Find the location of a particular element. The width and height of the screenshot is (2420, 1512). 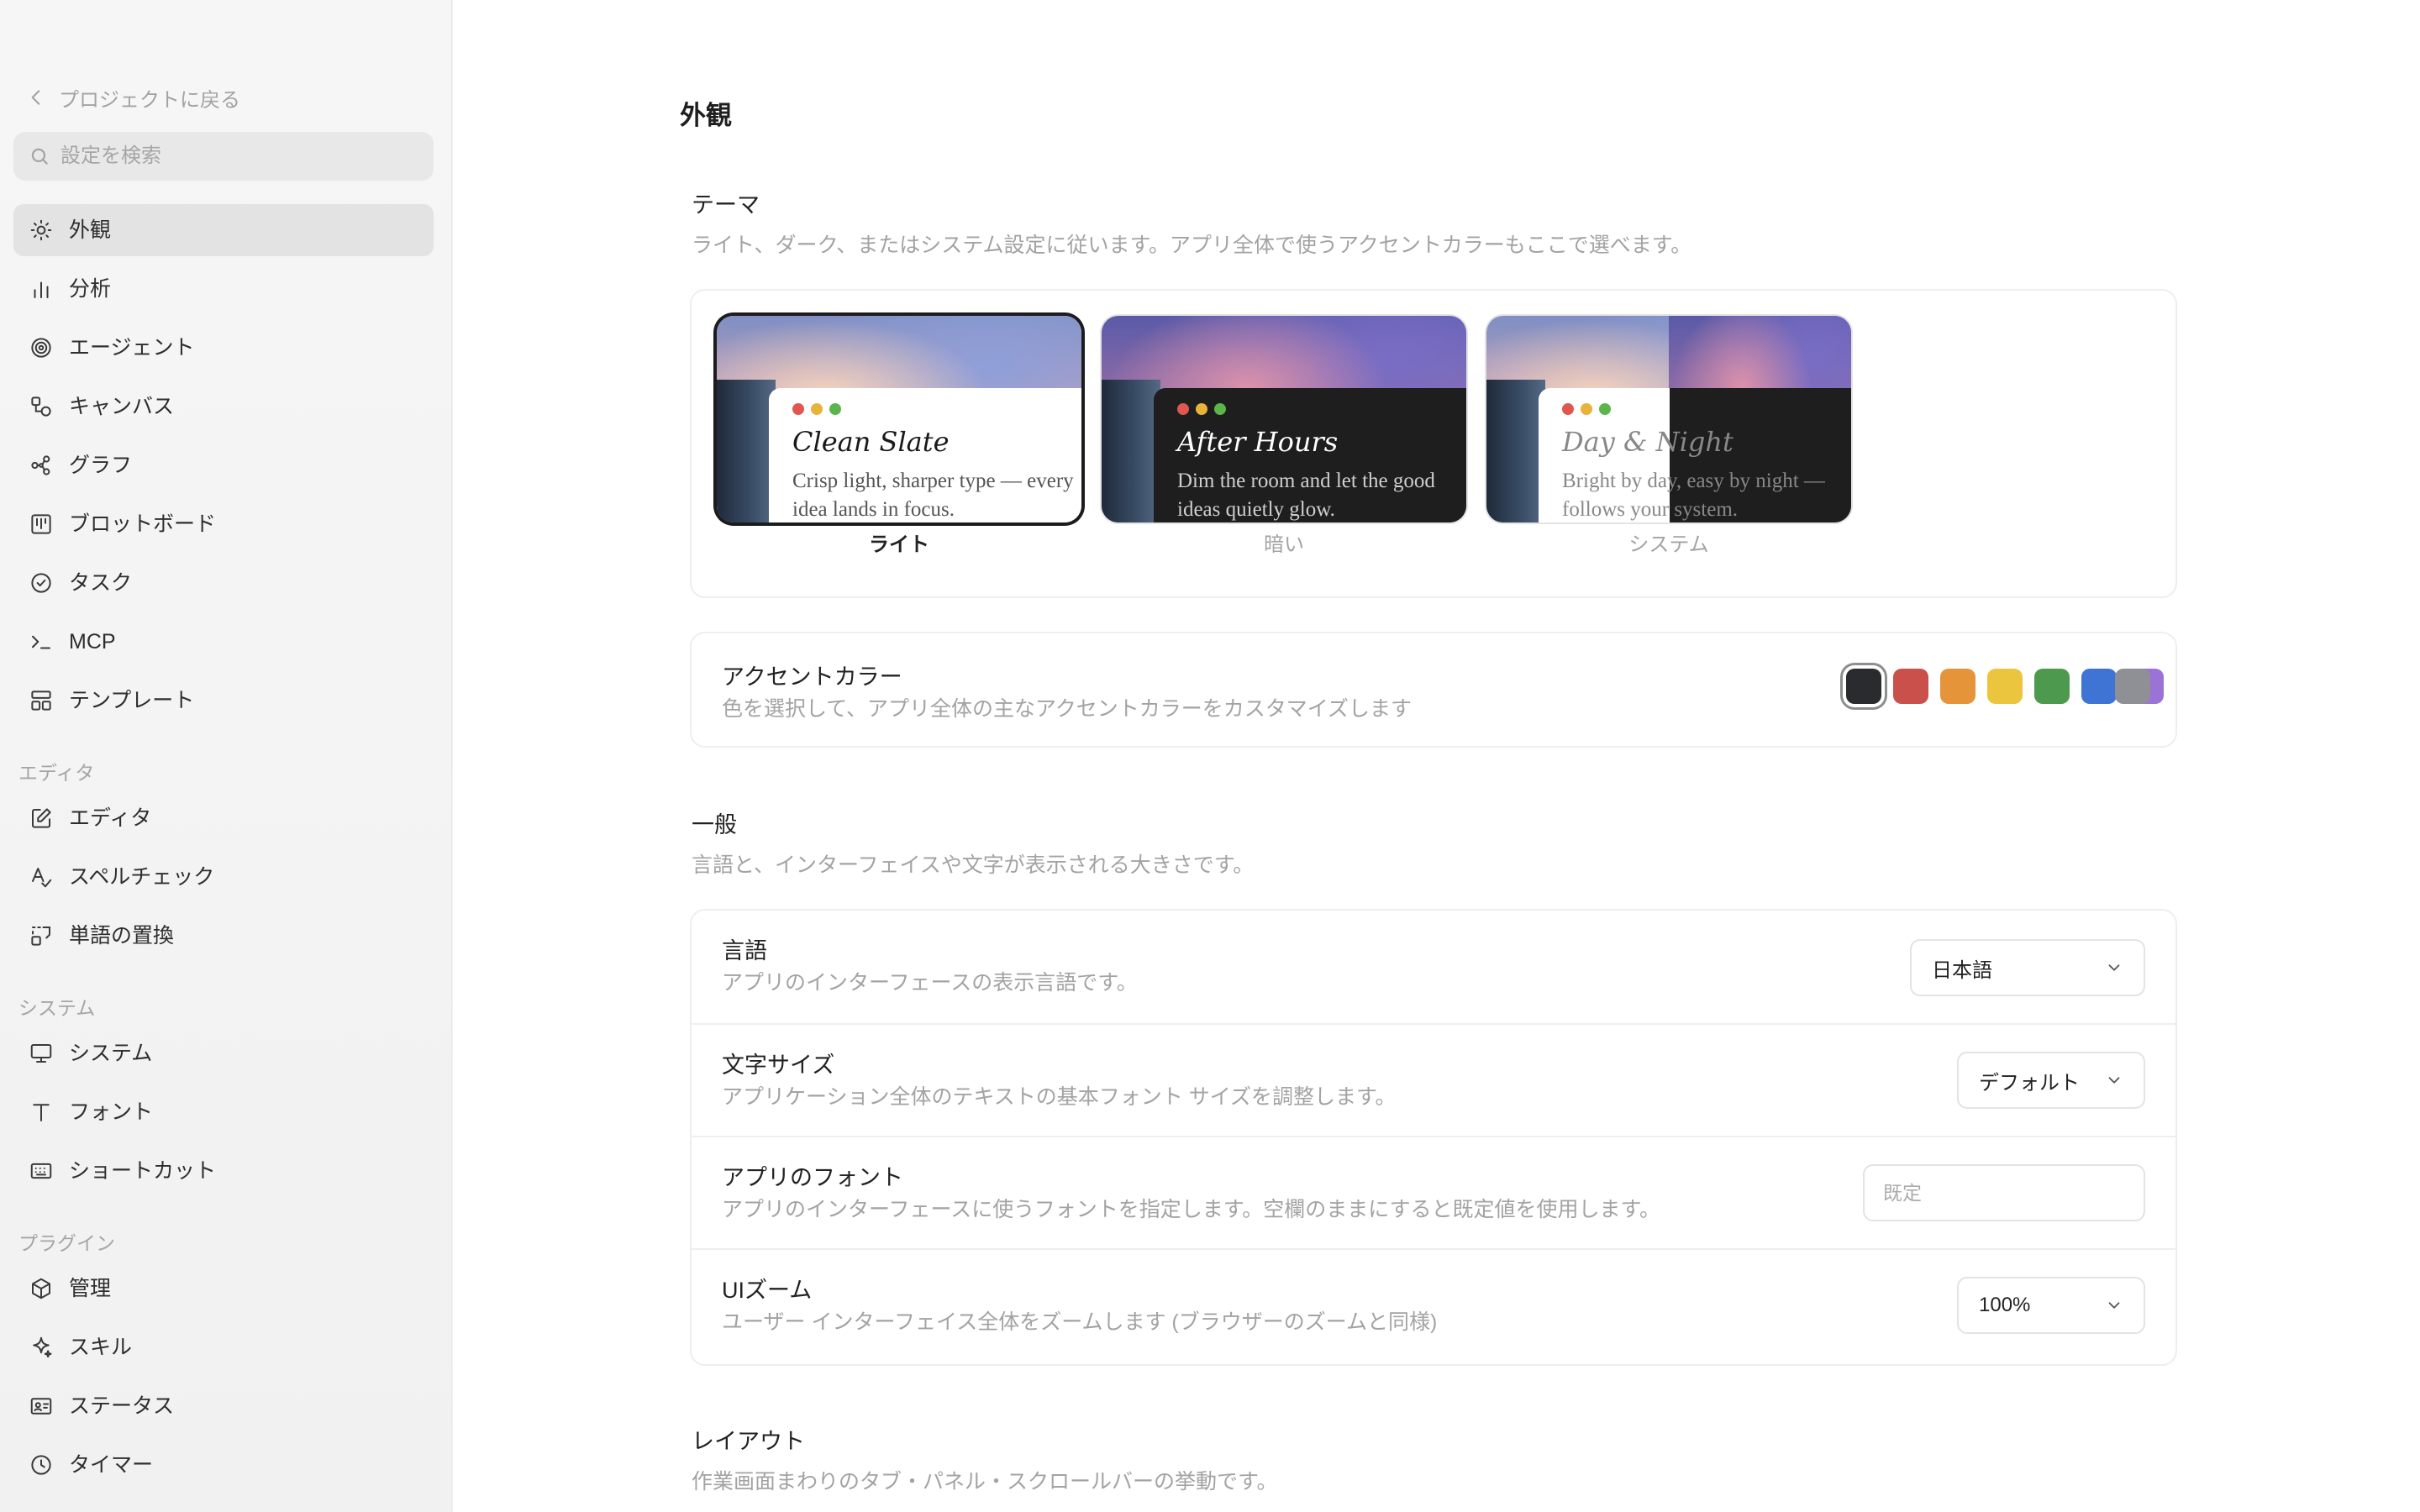

sidebar-item-analytics: 分析 is located at coordinates (224, 289).